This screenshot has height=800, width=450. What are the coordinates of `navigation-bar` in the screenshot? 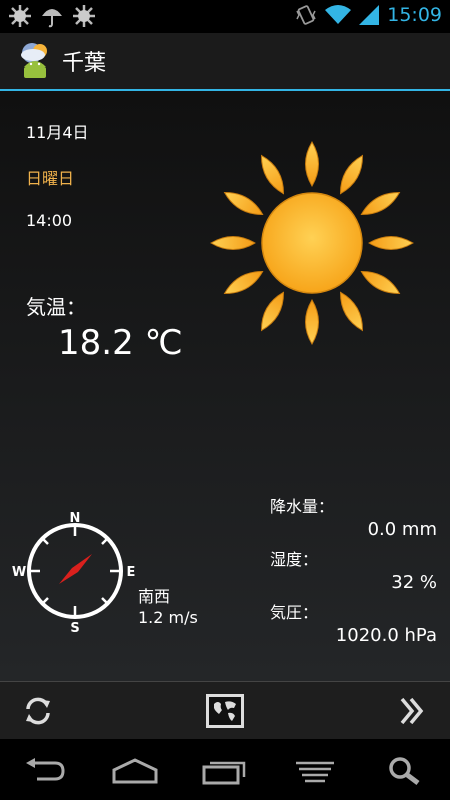 It's located at (225, 769).